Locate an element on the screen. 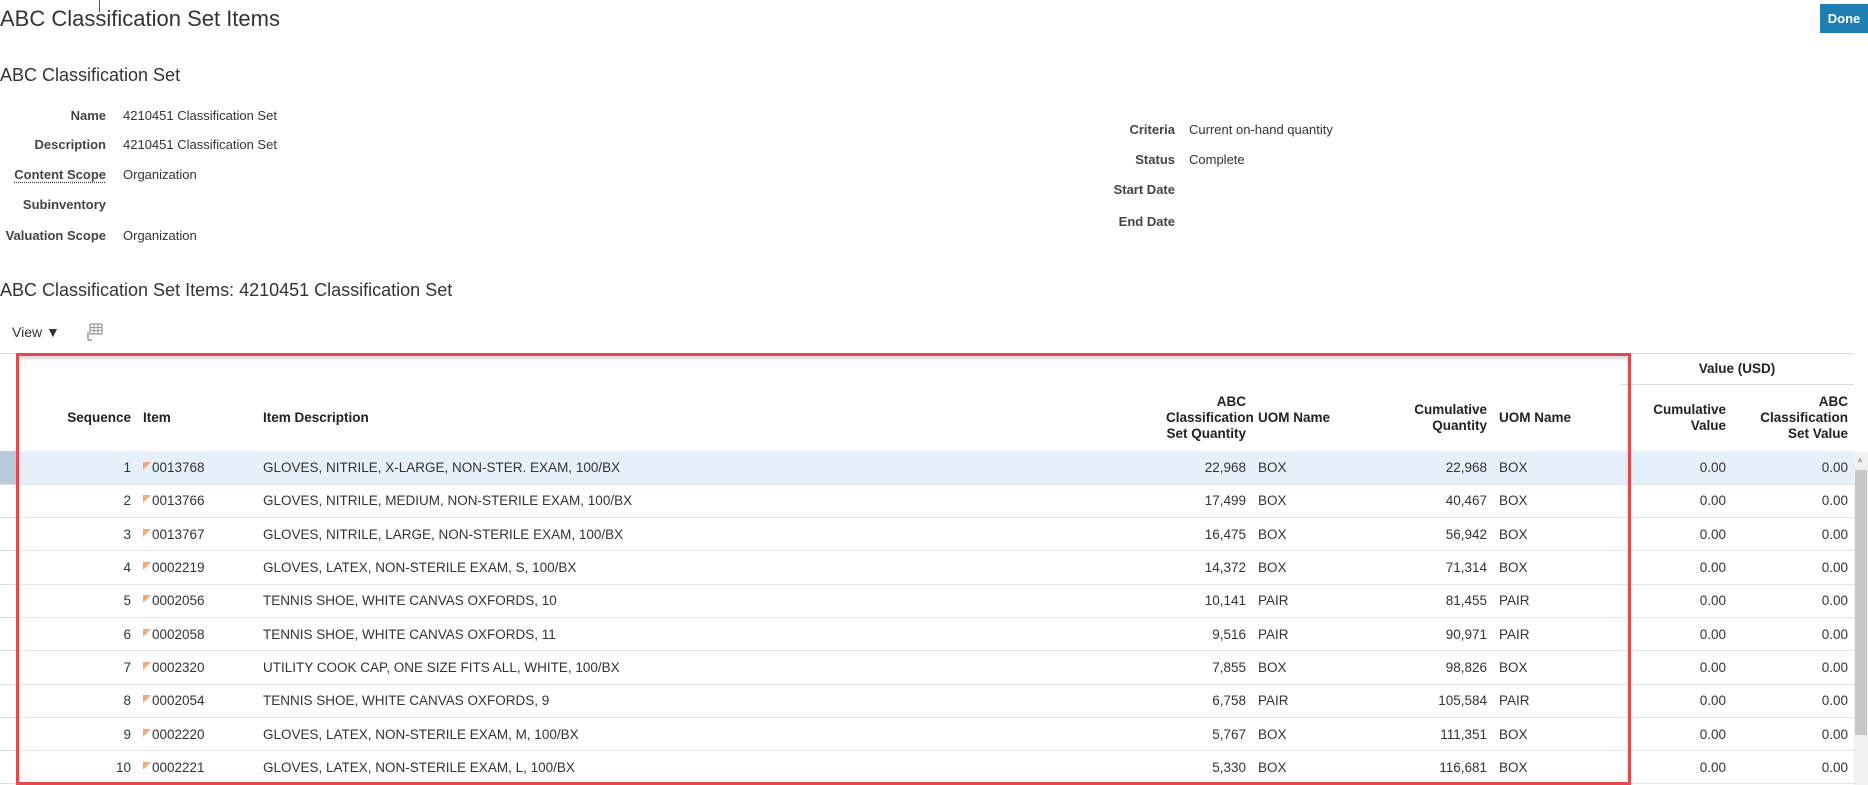 This screenshot has width=1868, height=785. column-header-cumulative-quantity: Cumulative Quantity is located at coordinates (1446, 417).